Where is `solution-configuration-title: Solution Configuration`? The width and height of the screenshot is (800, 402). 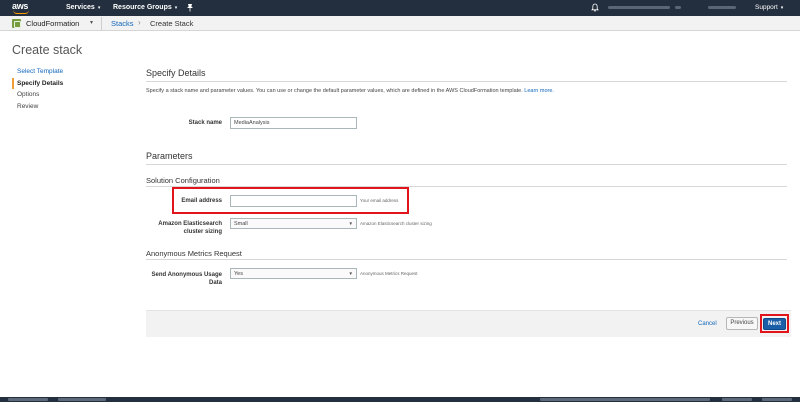
solution-configuration-title: Solution Configuration is located at coordinates (183, 180).